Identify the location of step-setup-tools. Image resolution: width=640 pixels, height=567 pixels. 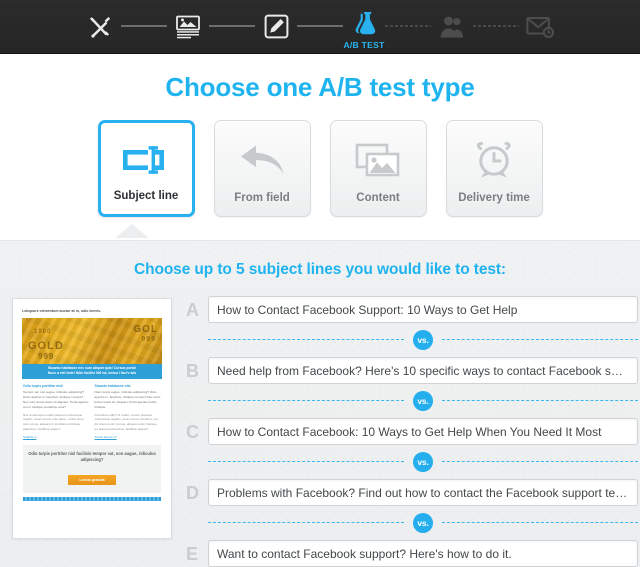
(100, 27).